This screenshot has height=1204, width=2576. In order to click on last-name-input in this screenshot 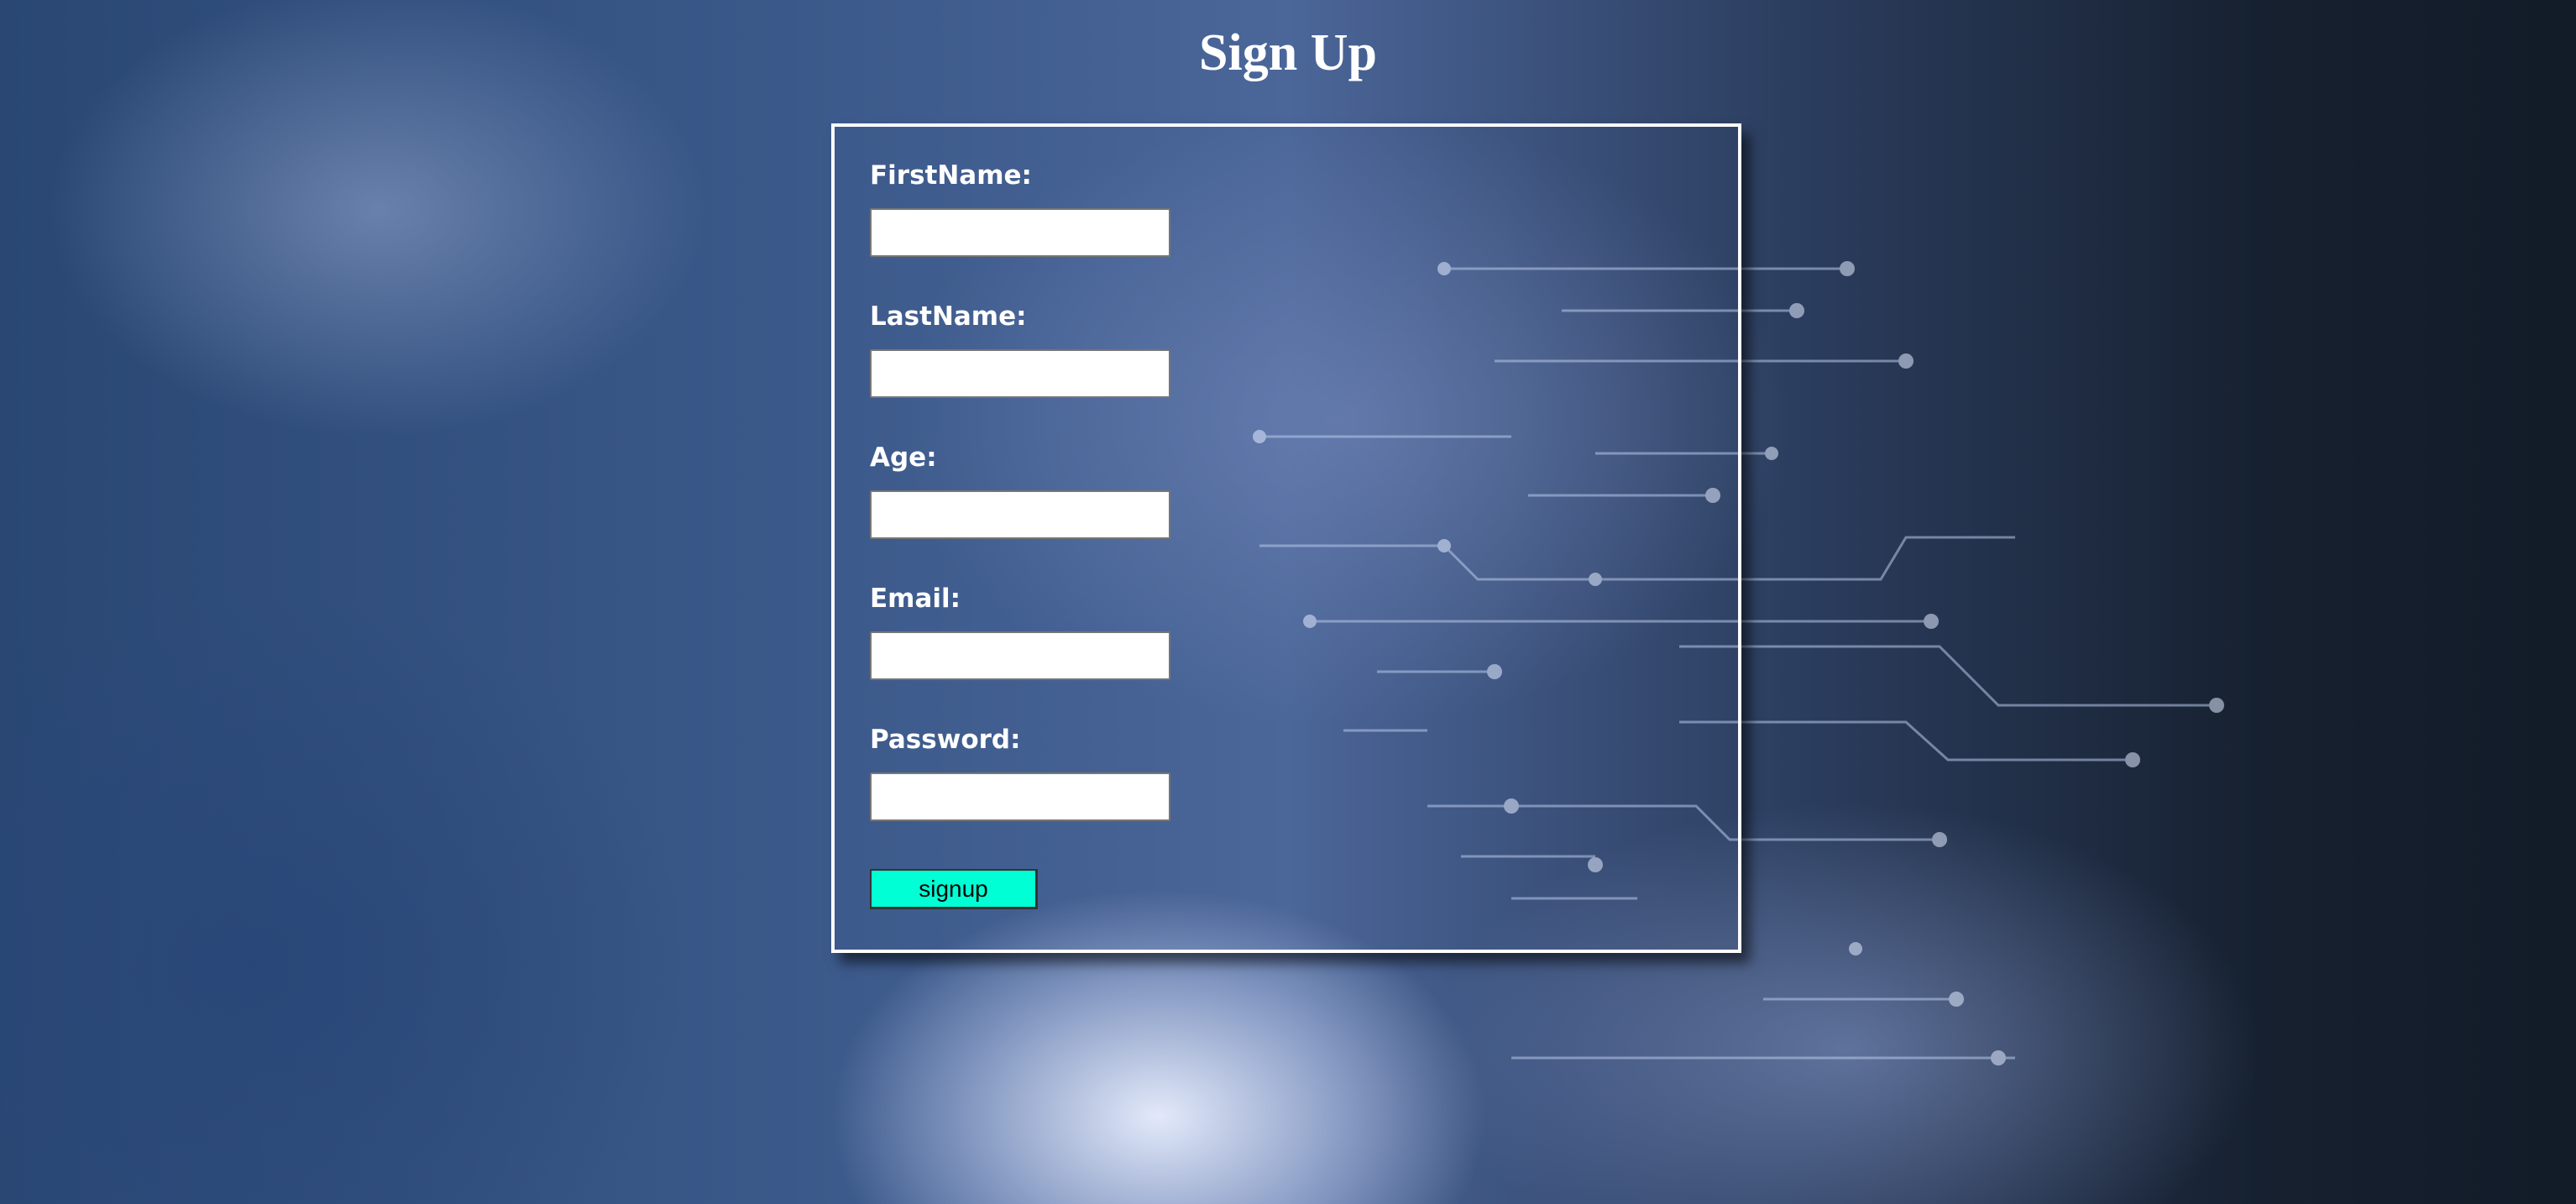, I will do `click(1020, 373)`.